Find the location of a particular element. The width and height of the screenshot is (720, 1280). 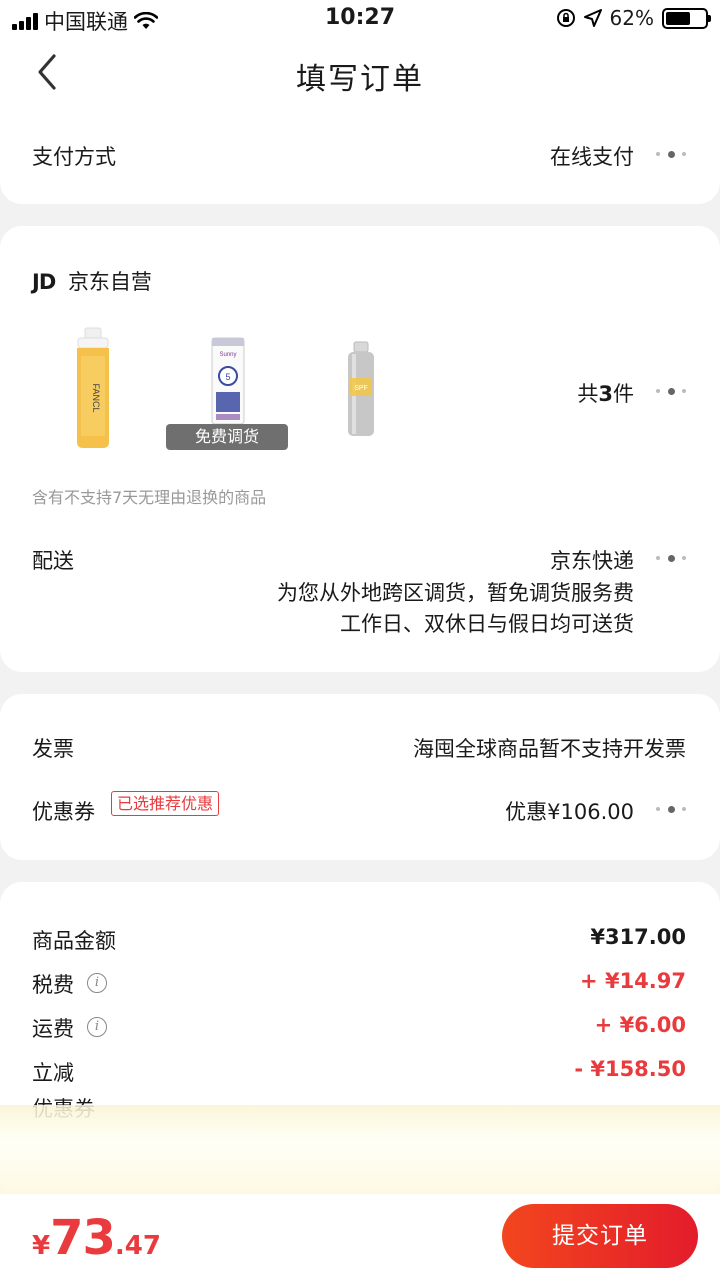

svg-text: 5 is located at coordinates (227, 377).